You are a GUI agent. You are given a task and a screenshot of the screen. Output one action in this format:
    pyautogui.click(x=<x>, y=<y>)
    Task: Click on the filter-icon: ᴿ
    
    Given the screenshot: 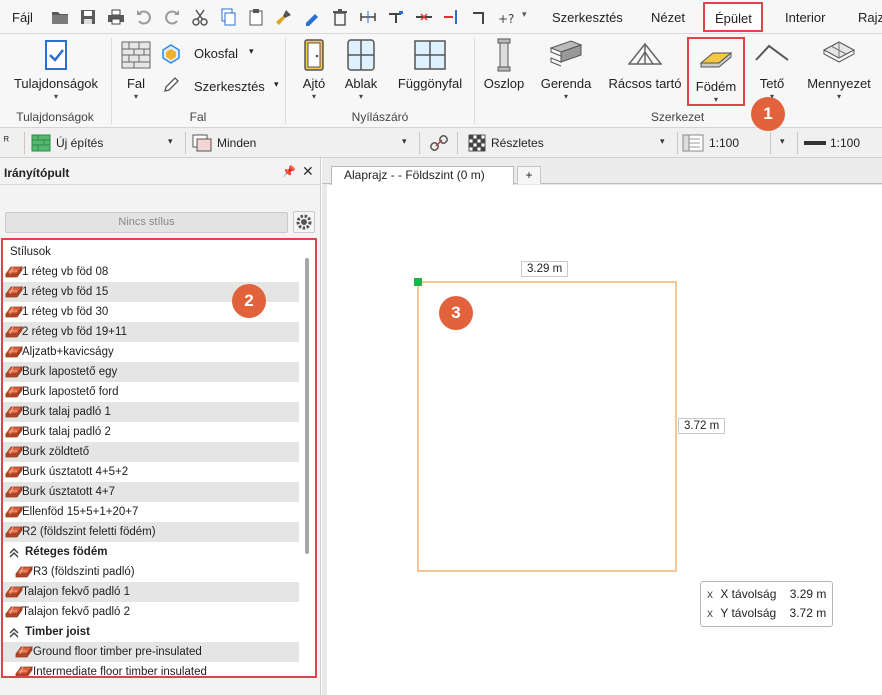 What is the action you would take?
    pyautogui.click(x=6, y=141)
    